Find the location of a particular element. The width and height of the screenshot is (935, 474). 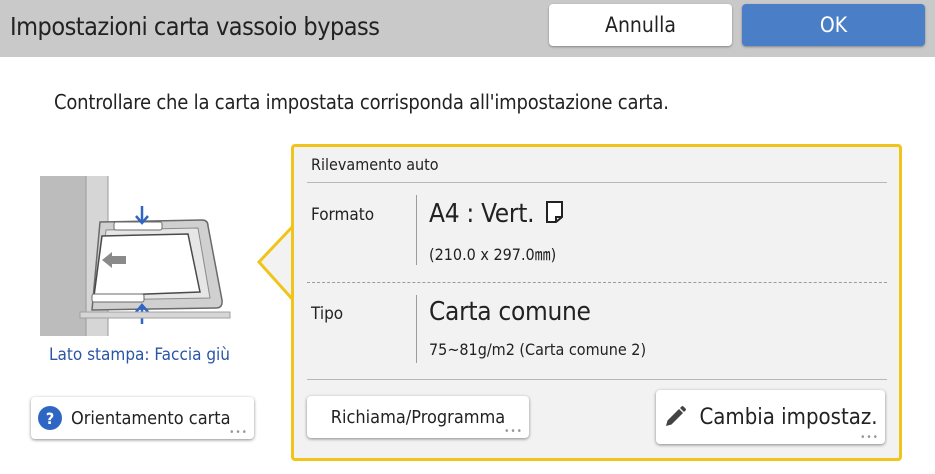

type-value: Carta comune is located at coordinates (510, 312).